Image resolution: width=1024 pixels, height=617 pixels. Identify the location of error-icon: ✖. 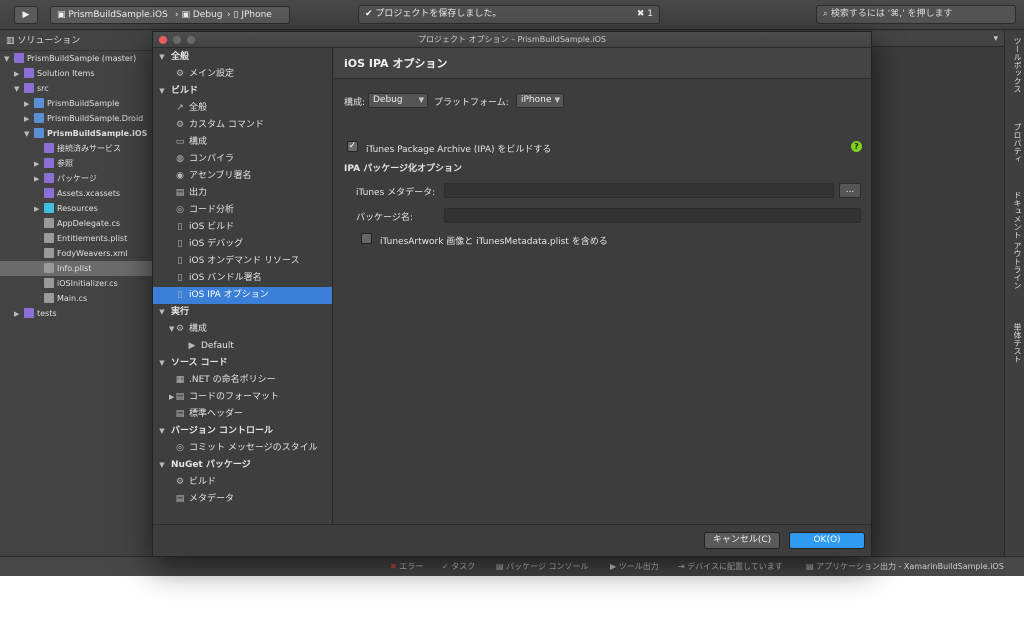
(393, 566).